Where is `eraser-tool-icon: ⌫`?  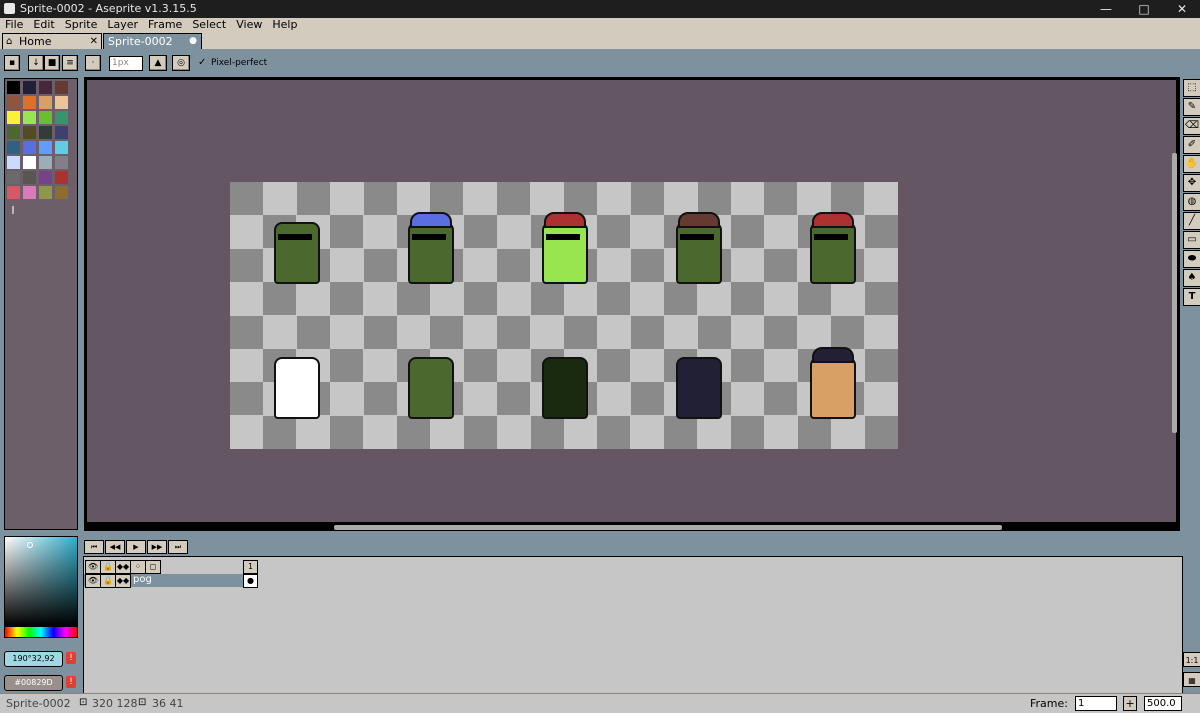
eraser-tool-icon: ⌫ is located at coordinates (1191, 126).